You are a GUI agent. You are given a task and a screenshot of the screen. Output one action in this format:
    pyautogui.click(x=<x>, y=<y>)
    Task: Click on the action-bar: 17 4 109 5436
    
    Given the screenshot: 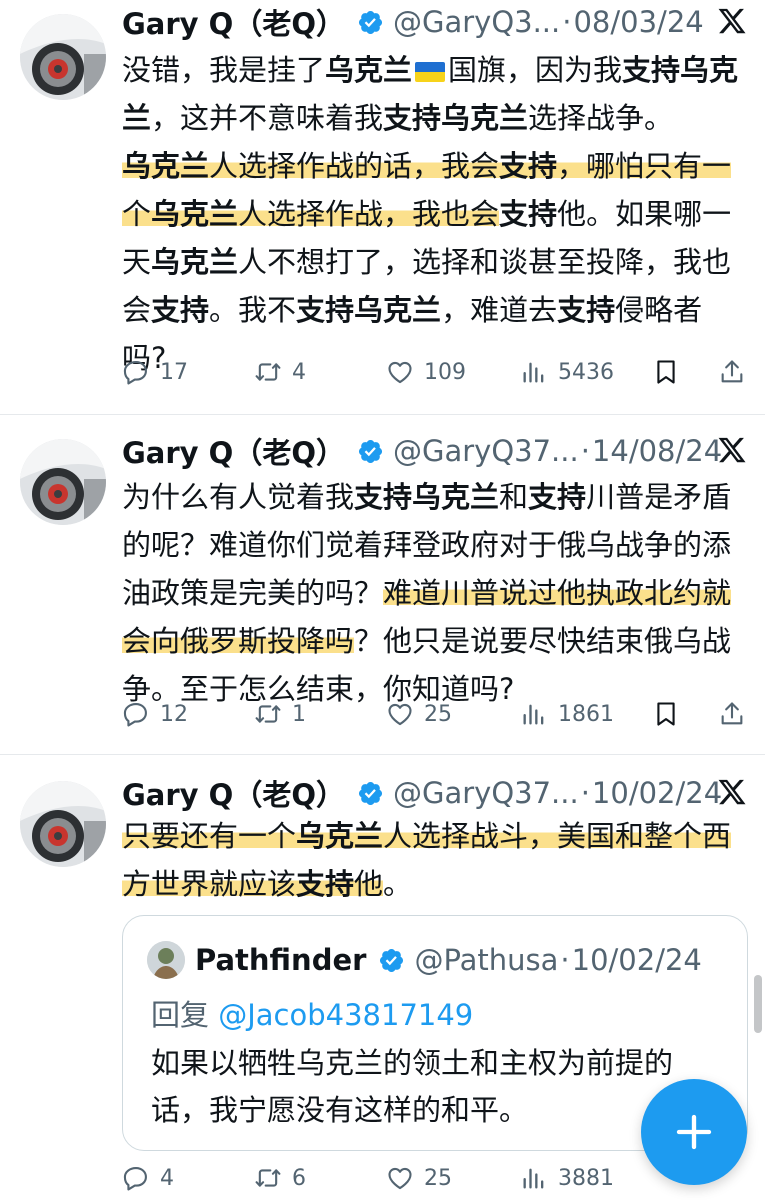 What is the action you would take?
    pyautogui.click(x=435, y=372)
    